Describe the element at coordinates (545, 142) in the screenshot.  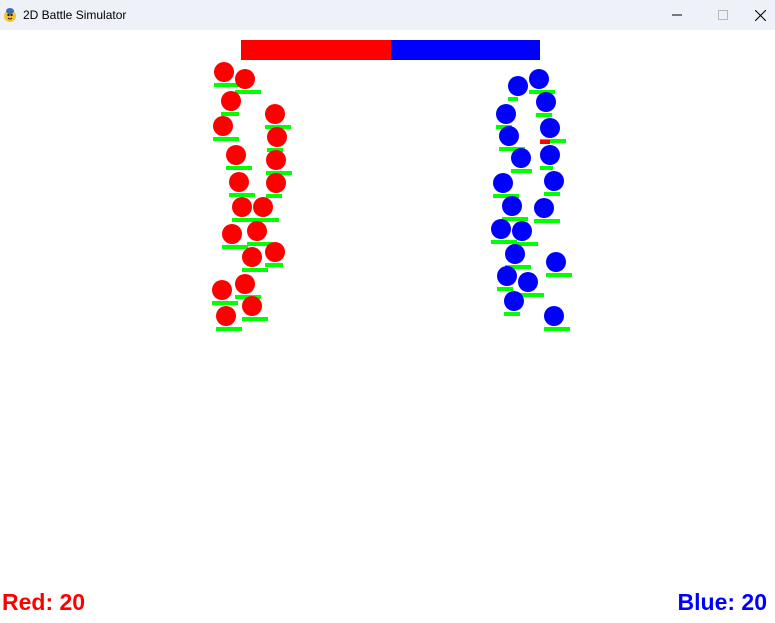
I see `blue-unit-damage-marker` at that location.